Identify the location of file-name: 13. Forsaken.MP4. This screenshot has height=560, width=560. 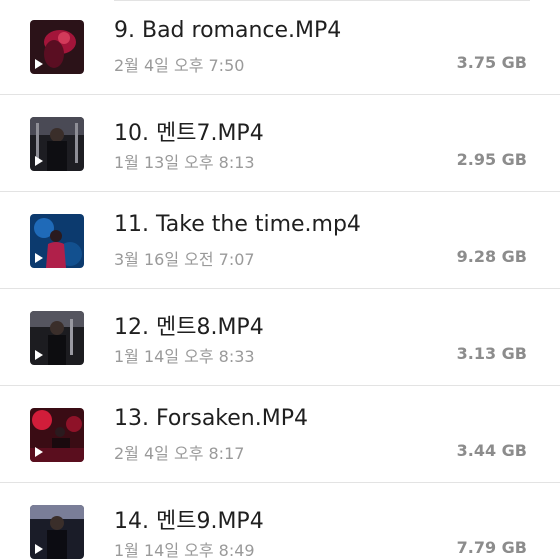
(211, 418).